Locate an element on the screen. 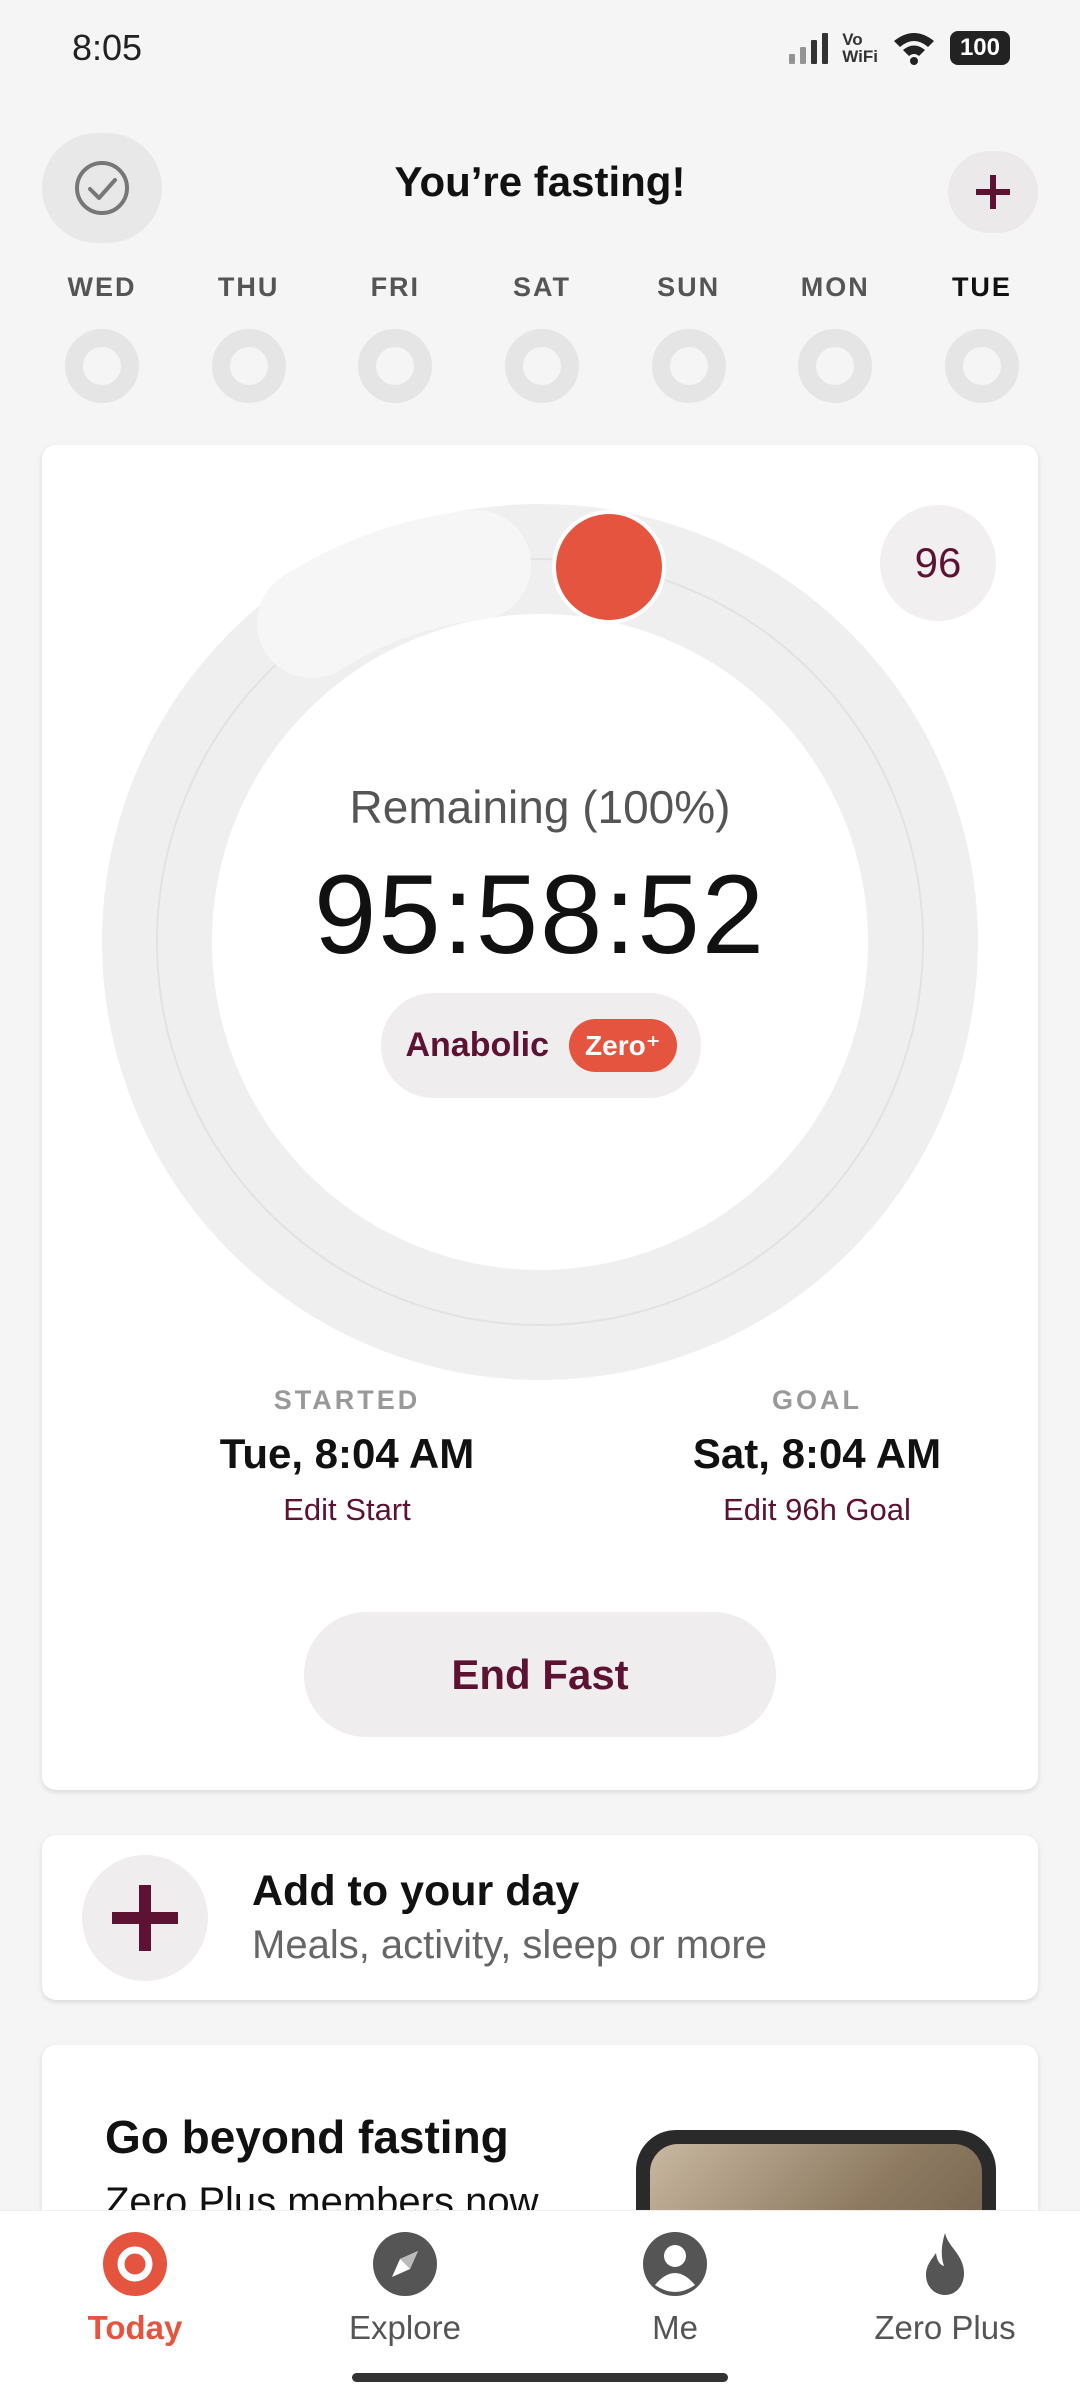 This screenshot has width=1080, height=2400. day-tue: TUE is located at coordinates (982, 337).